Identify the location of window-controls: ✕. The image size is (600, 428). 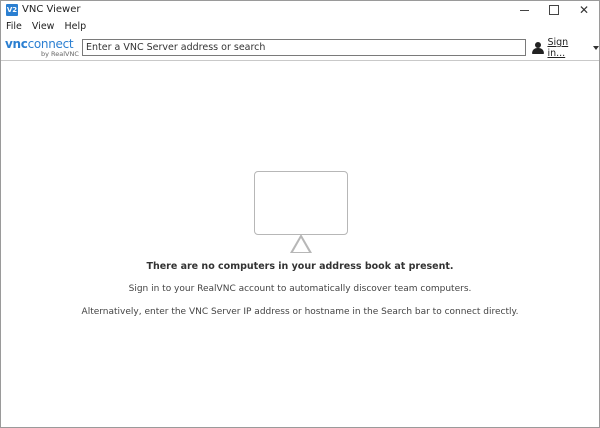
(554, 10).